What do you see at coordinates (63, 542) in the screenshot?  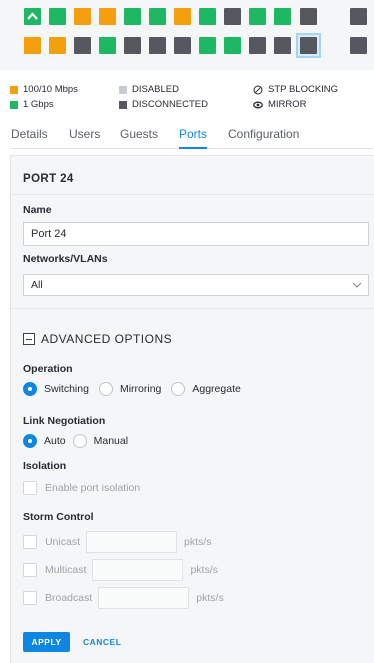 I see `unicast-label: Unicast` at bounding box center [63, 542].